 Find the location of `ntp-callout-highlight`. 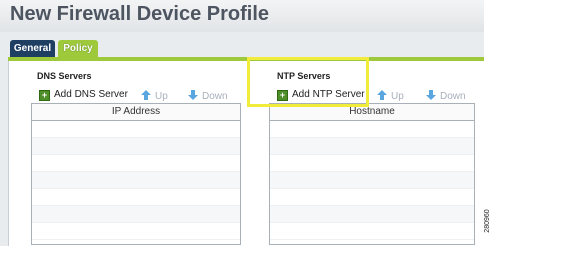

ntp-callout-highlight is located at coordinates (308, 82).